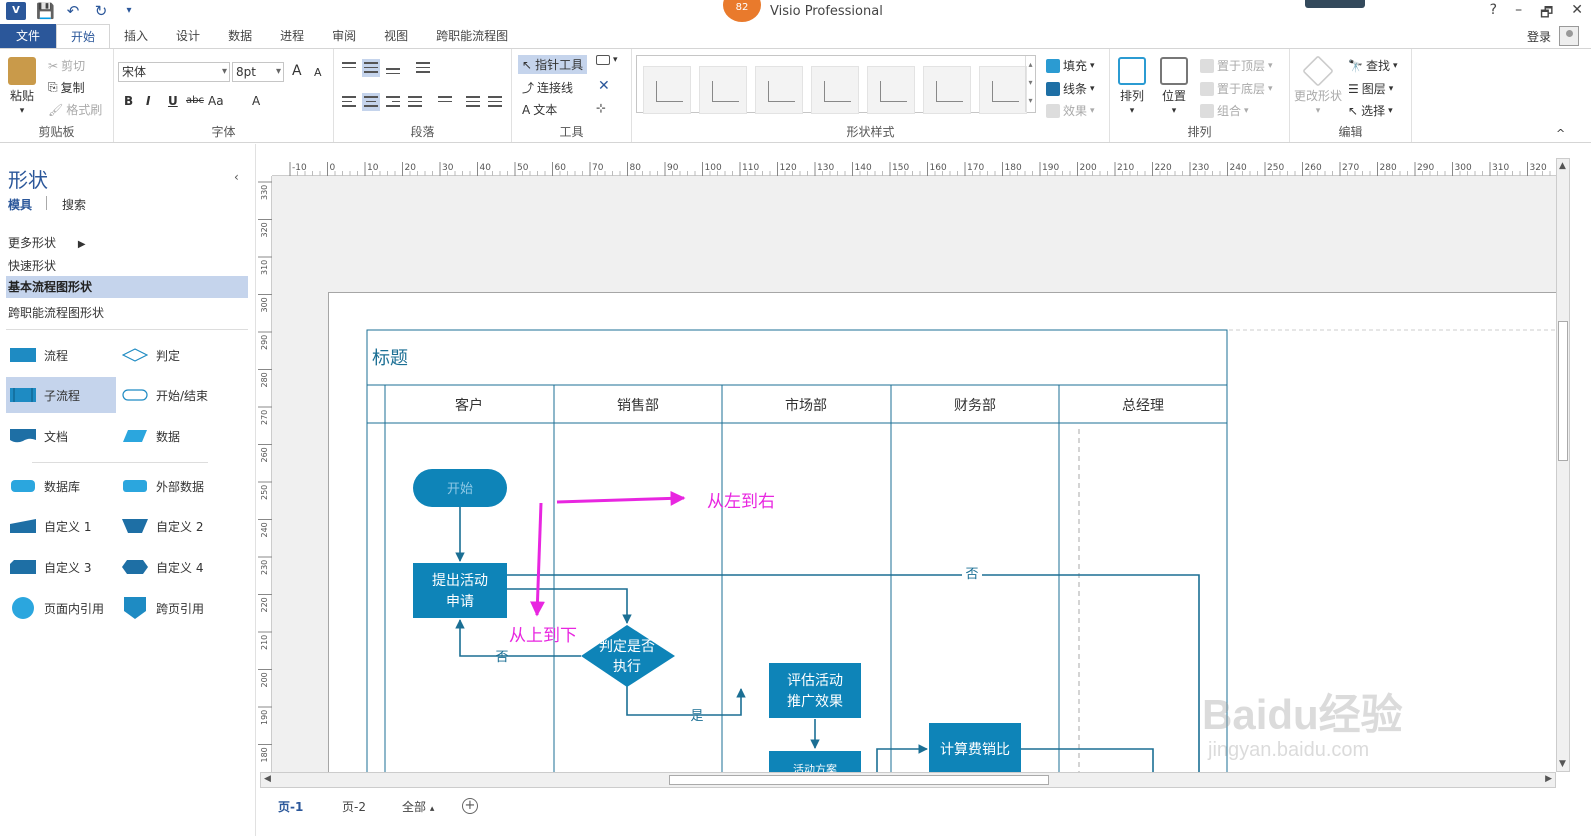 The image size is (1591, 836). I want to click on tab-home: 开始, so click(83, 36).